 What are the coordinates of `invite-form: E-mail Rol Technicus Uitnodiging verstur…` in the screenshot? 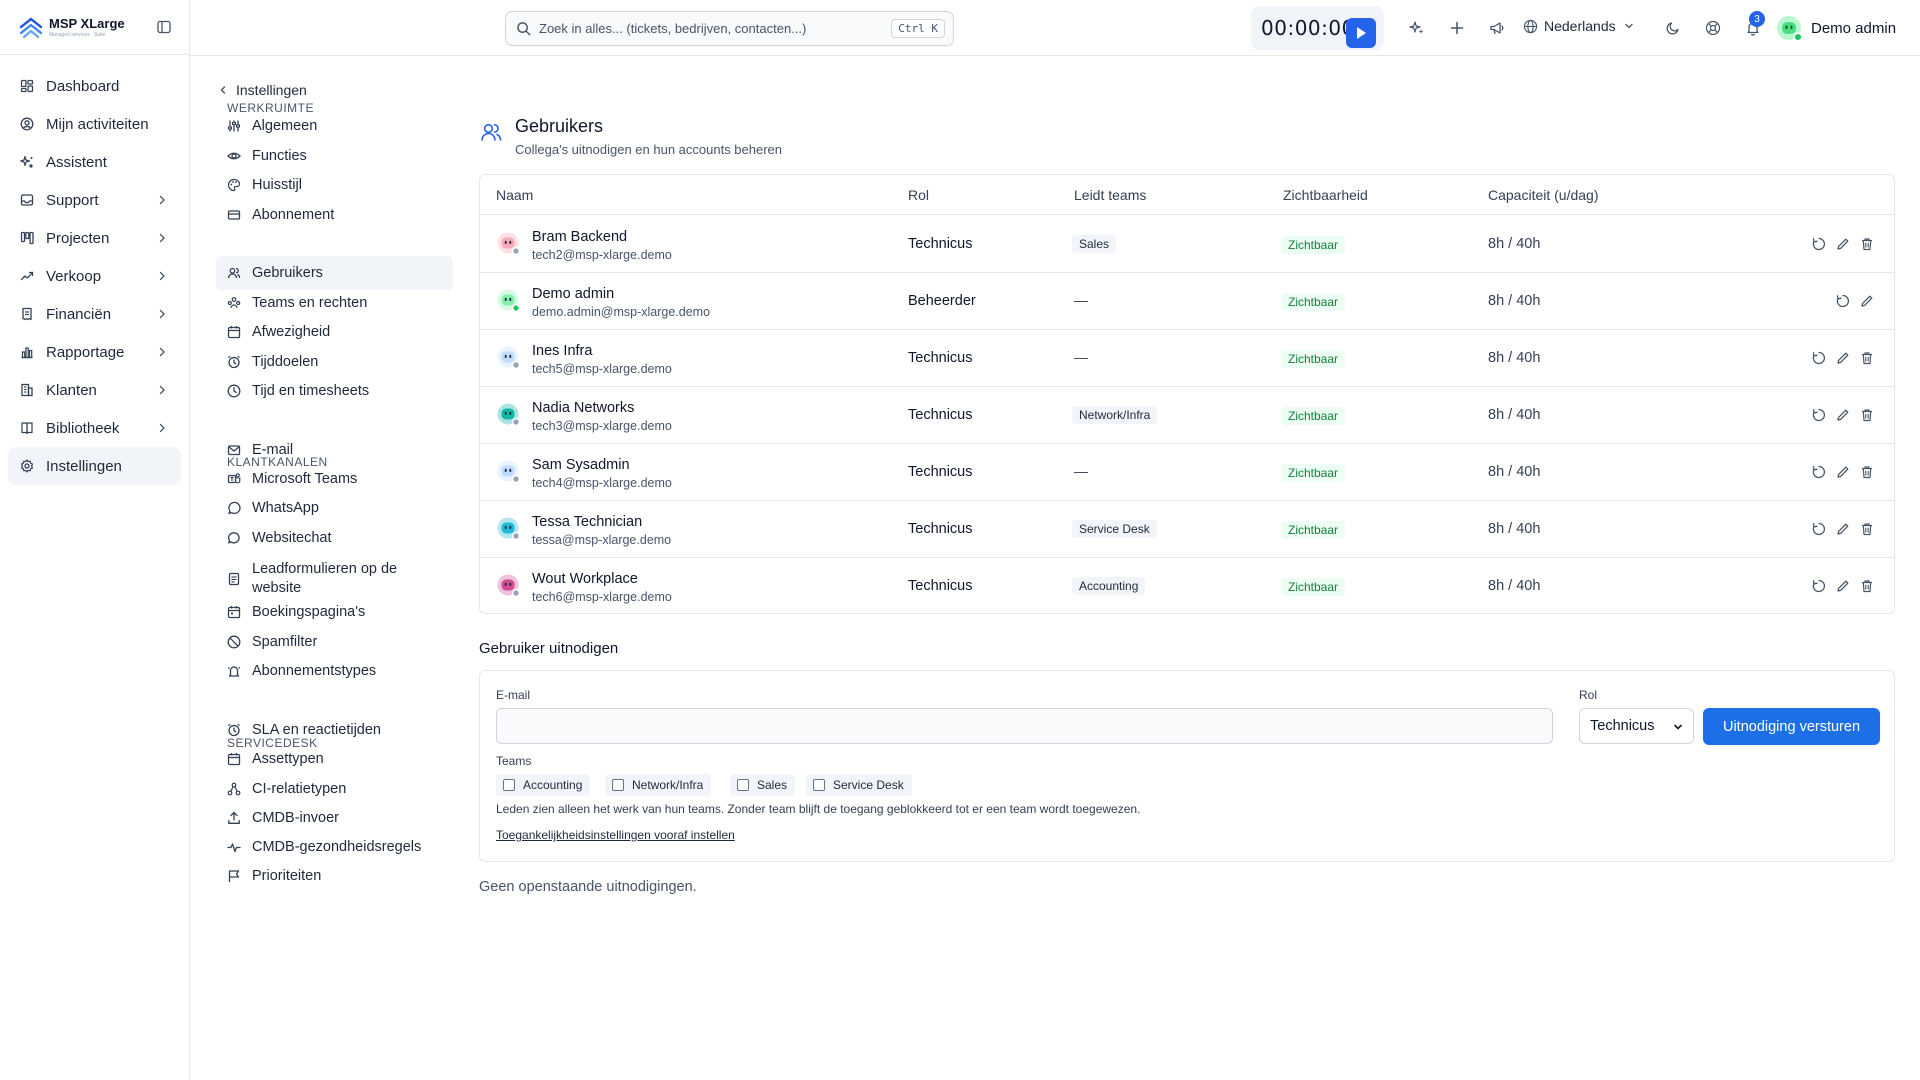 It's located at (1187, 766).